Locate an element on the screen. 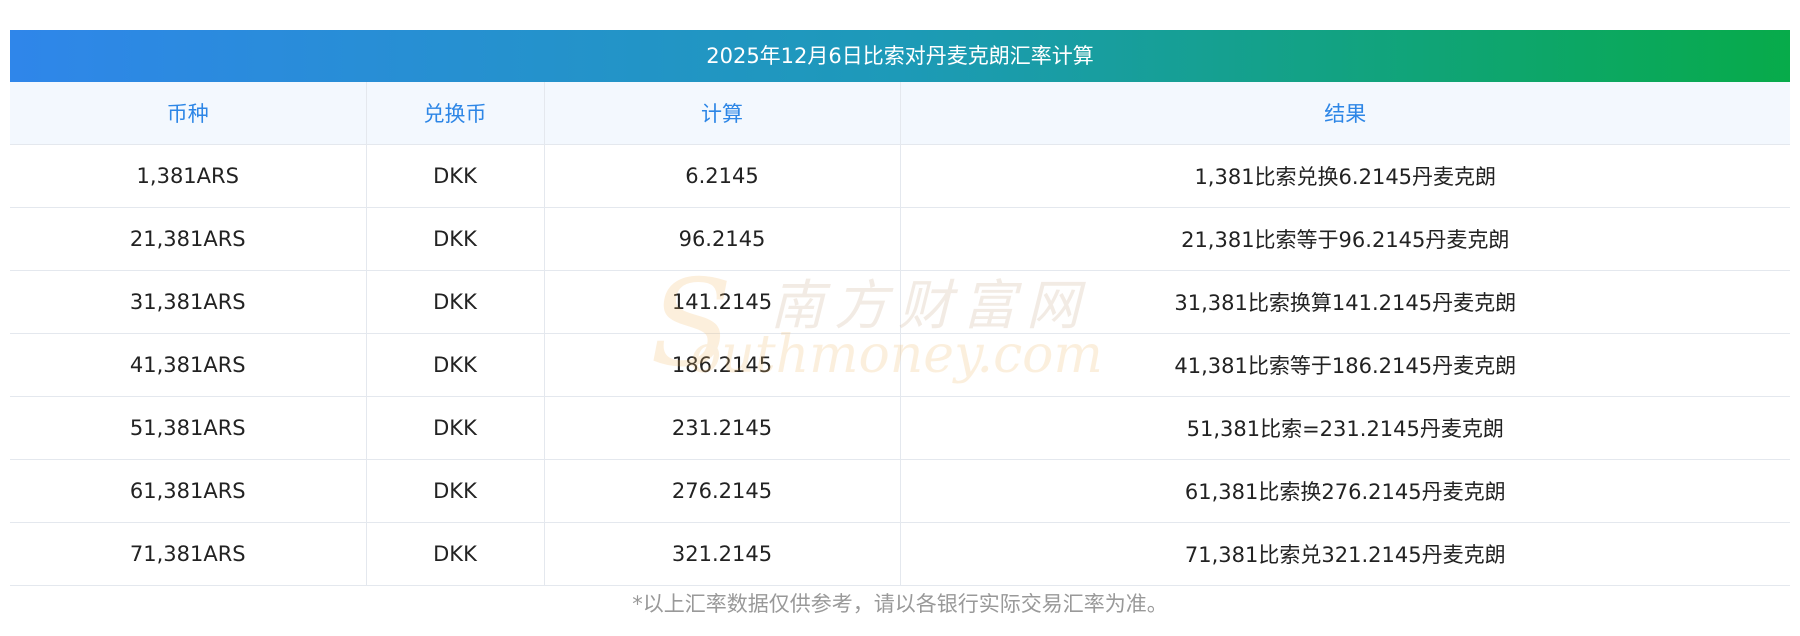 This screenshot has height=636, width=1800. cell-calculation: 141.2145 is located at coordinates (722, 302).